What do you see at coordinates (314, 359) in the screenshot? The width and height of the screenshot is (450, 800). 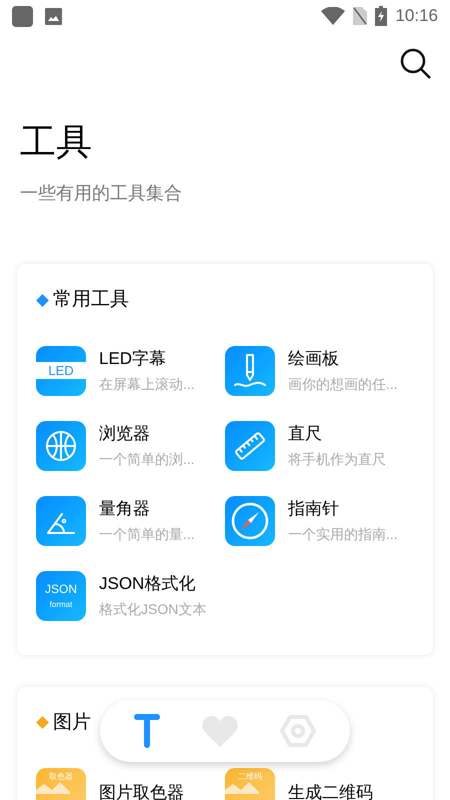 I see `tool-name: 绘画板` at bounding box center [314, 359].